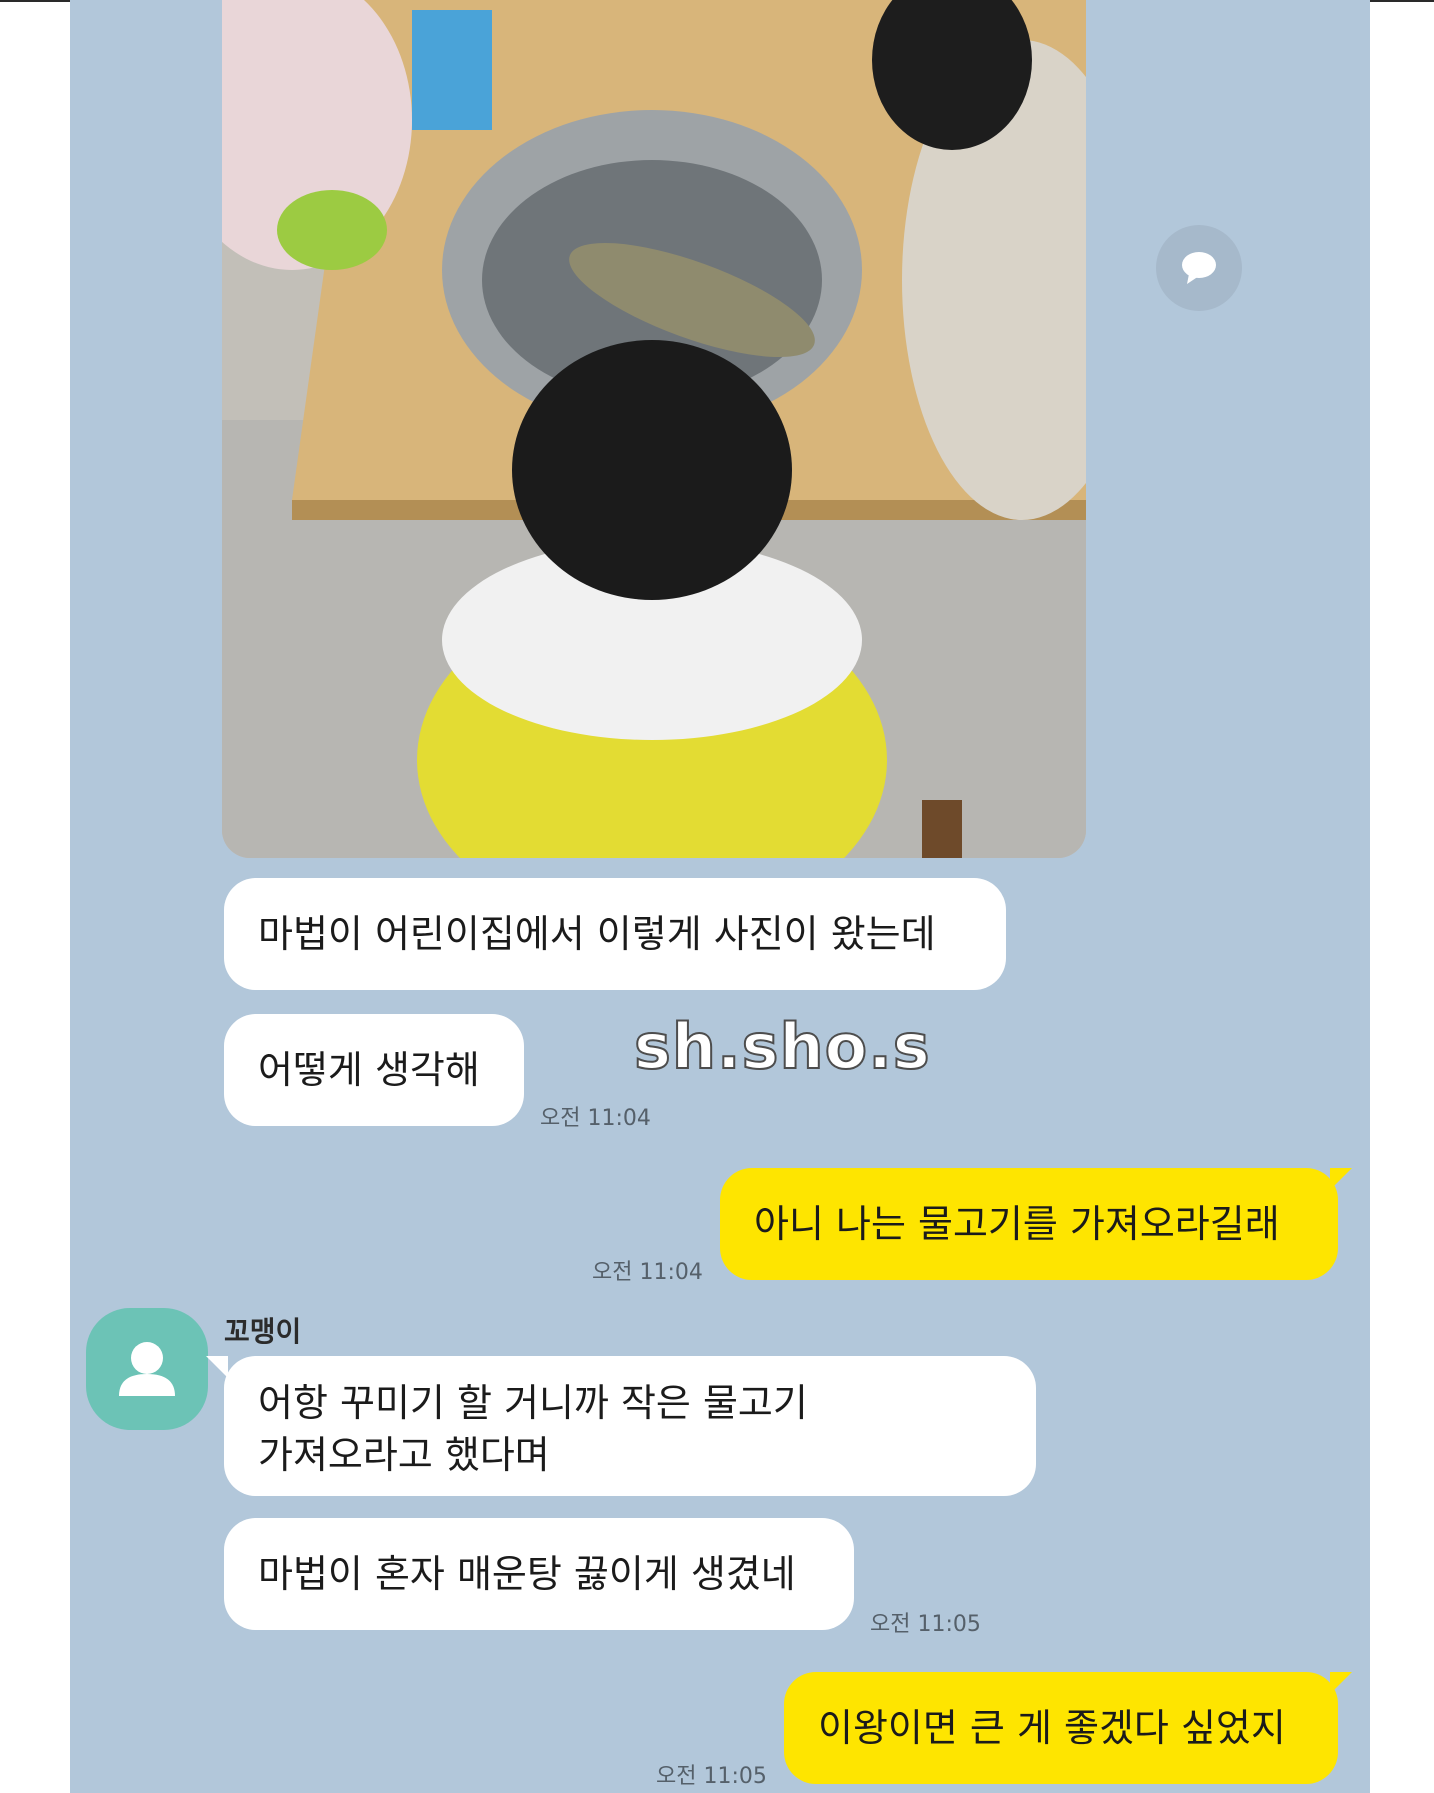  What do you see at coordinates (263, 1331) in the screenshot?
I see `sender-name: 꼬맹이` at bounding box center [263, 1331].